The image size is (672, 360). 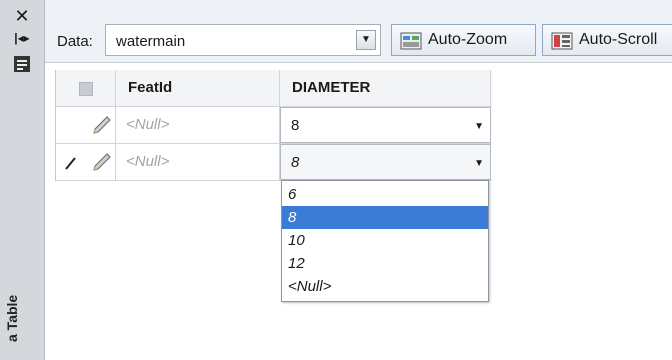 I want to click on panel-title: a Table, so click(x=12, y=318).